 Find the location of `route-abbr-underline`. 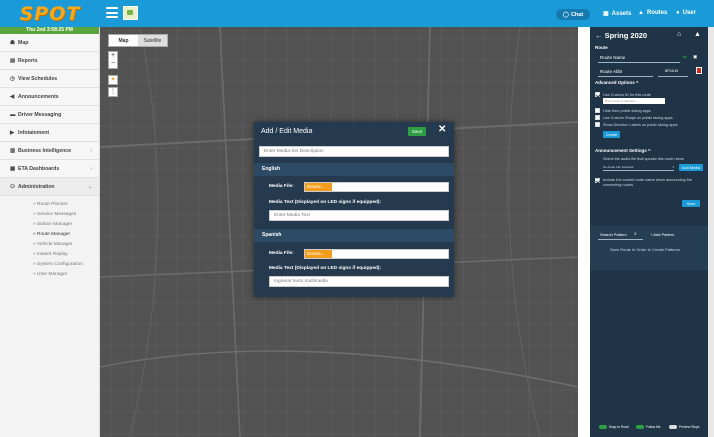

route-abbr-underline is located at coordinates (625, 76).